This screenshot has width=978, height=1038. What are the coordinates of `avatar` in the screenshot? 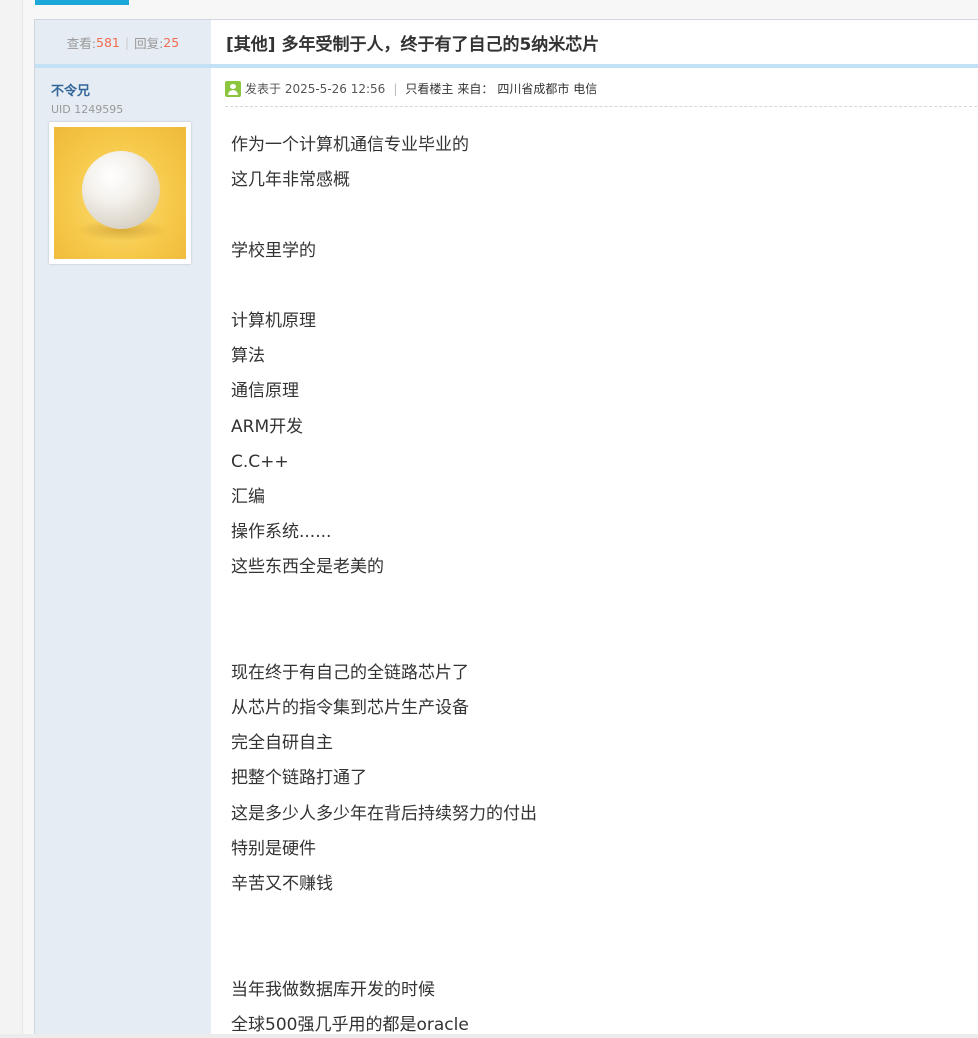 It's located at (120, 193).